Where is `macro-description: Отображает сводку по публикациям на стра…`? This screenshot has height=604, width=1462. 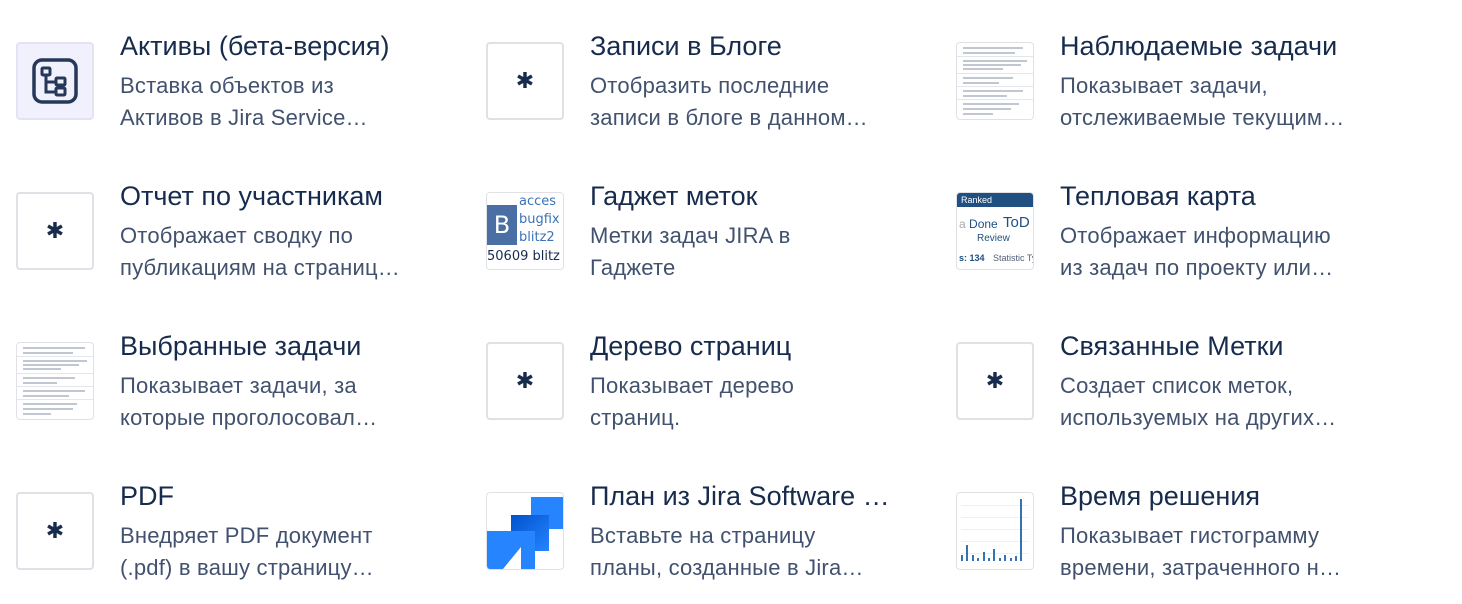 macro-description: Отображает сводку по публикациям на стра… is located at coordinates (270, 252).